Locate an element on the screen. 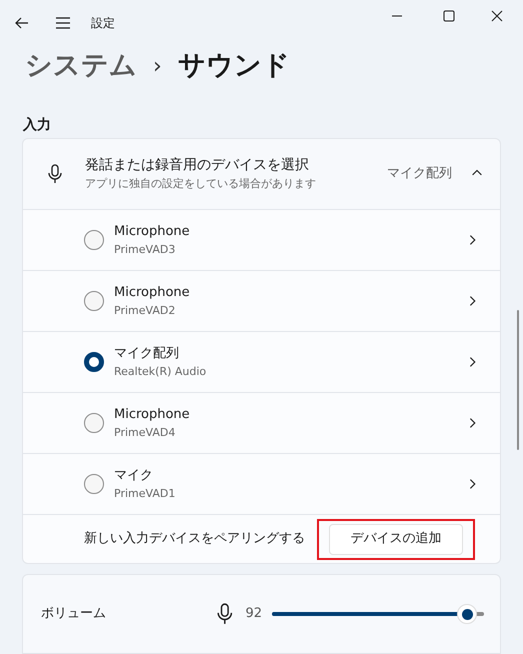  back-icon is located at coordinates (22, 23).